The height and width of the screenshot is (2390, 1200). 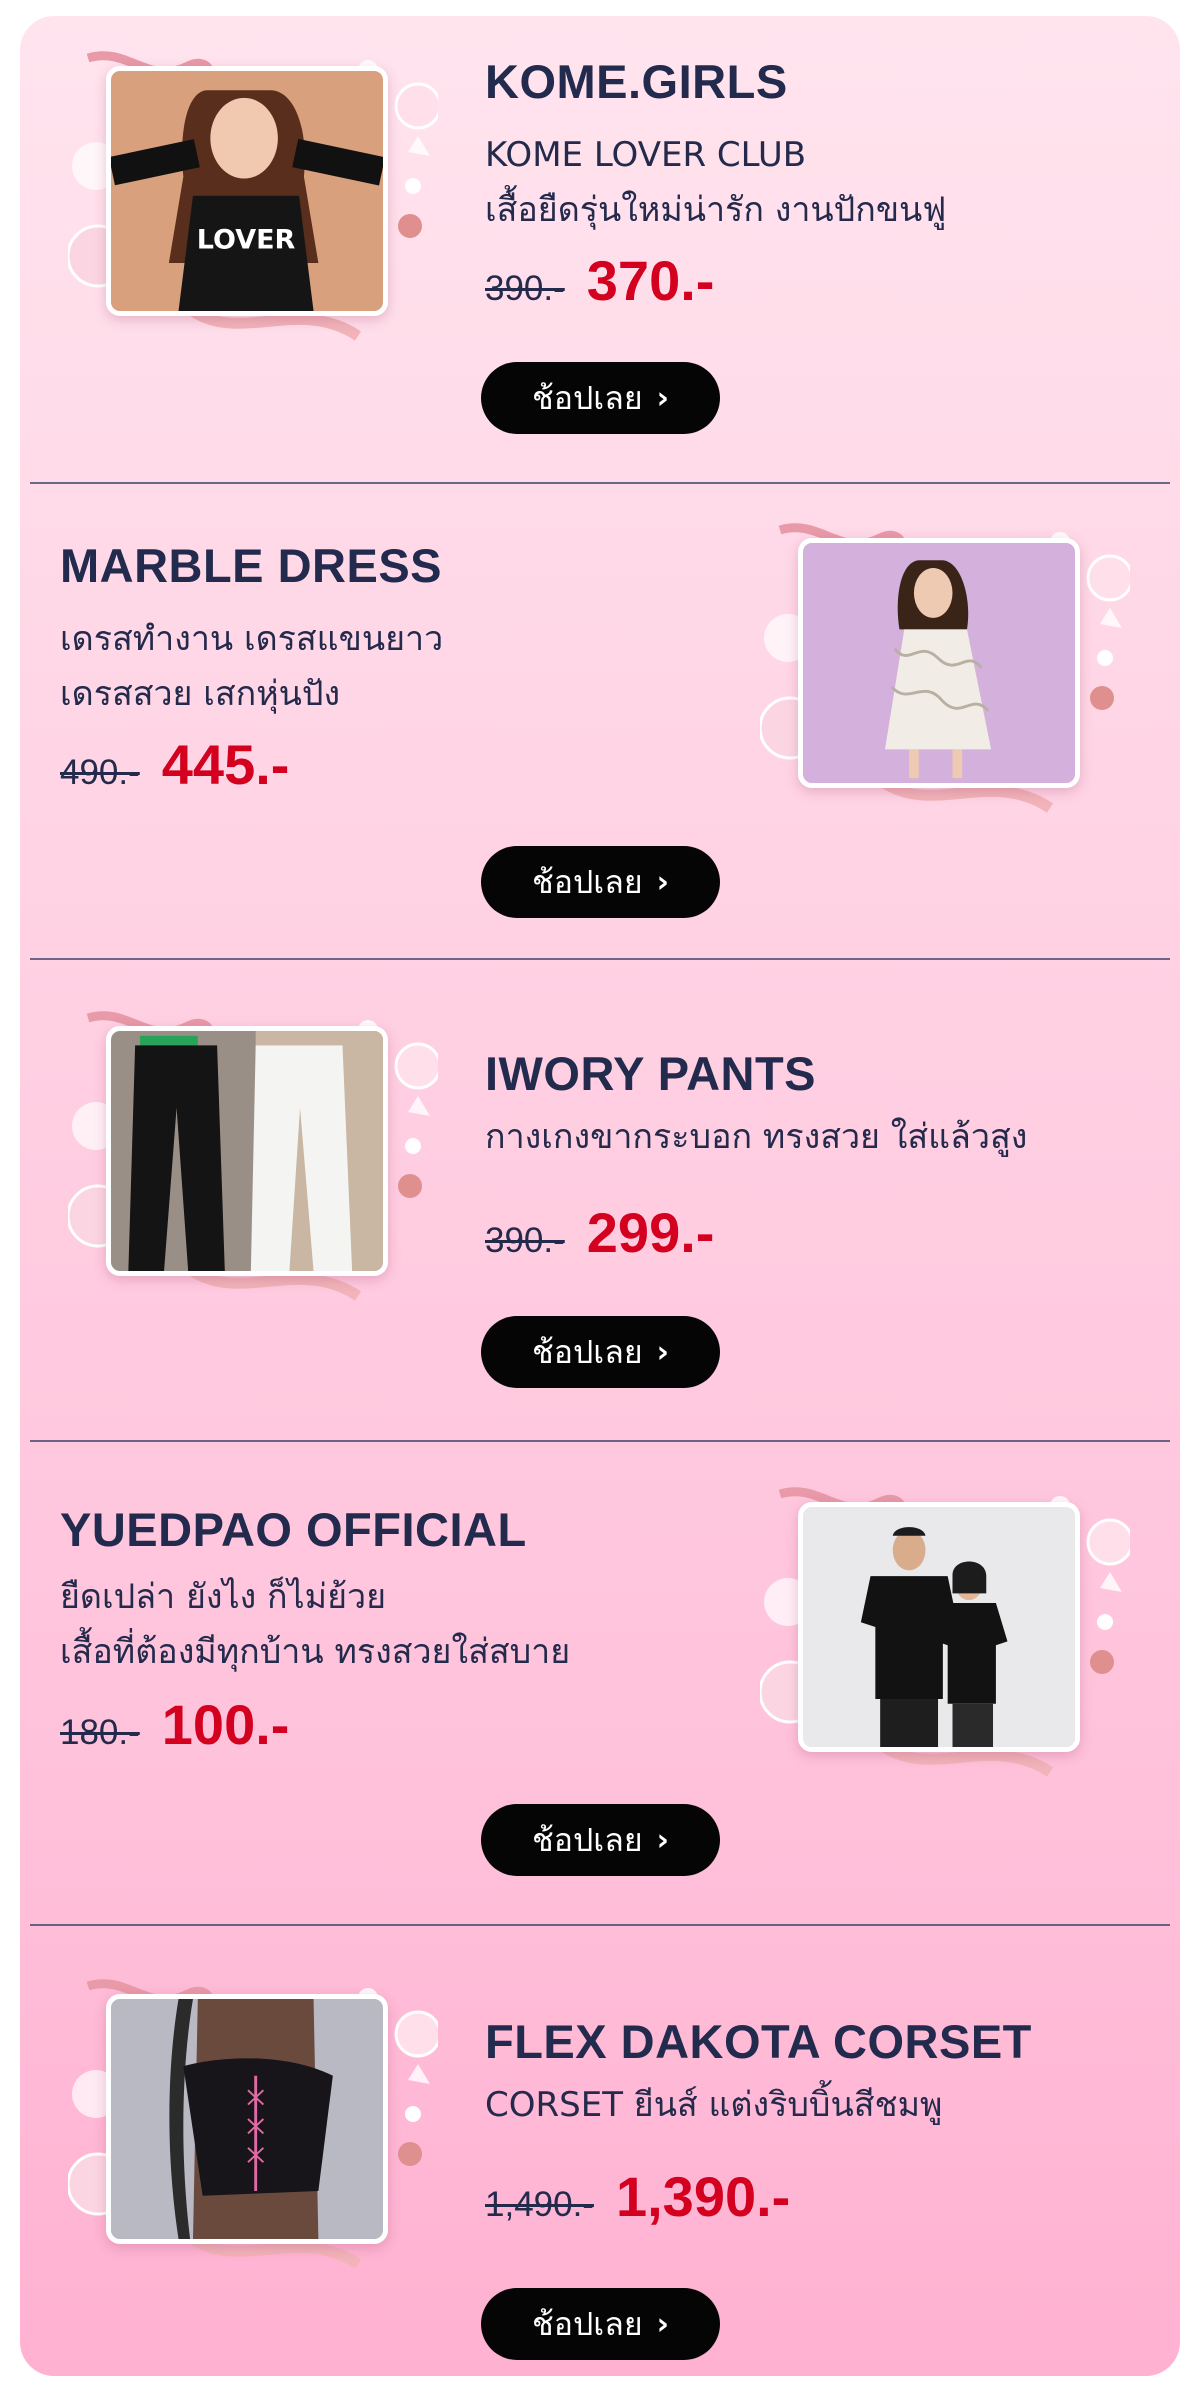 What do you see at coordinates (293, 1529) in the screenshot?
I see `product-title: YUEDPAO OFFICIAL` at bounding box center [293, 1529].